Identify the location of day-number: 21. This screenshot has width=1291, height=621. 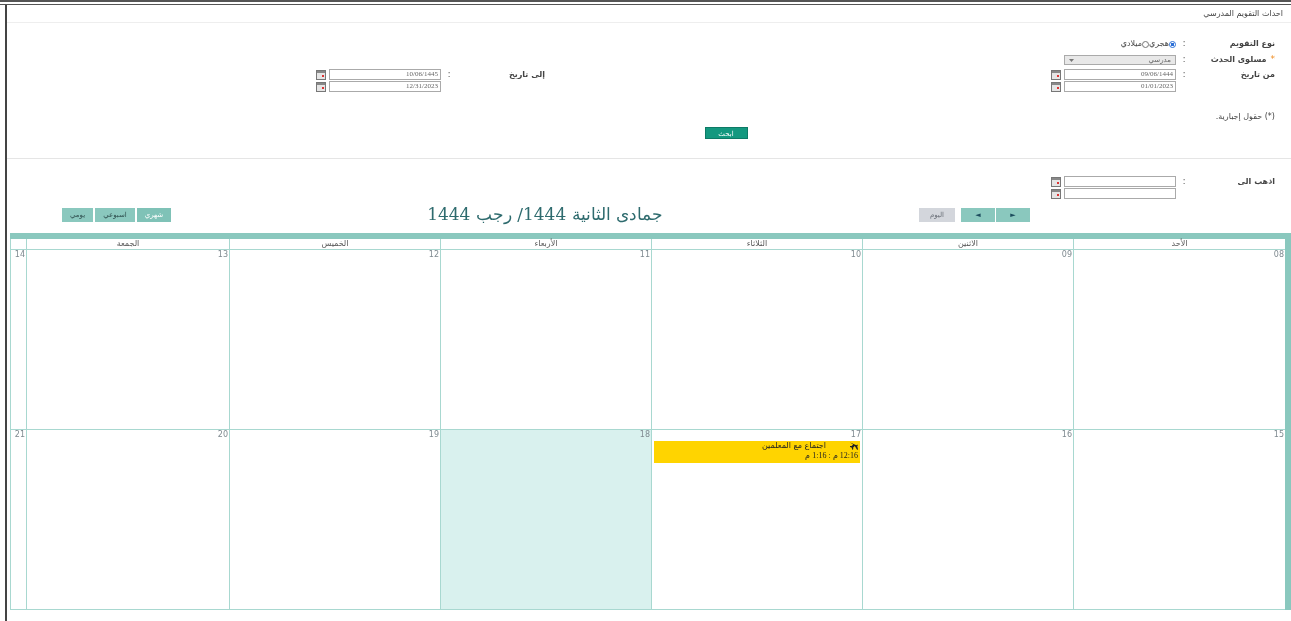
(20, 435).